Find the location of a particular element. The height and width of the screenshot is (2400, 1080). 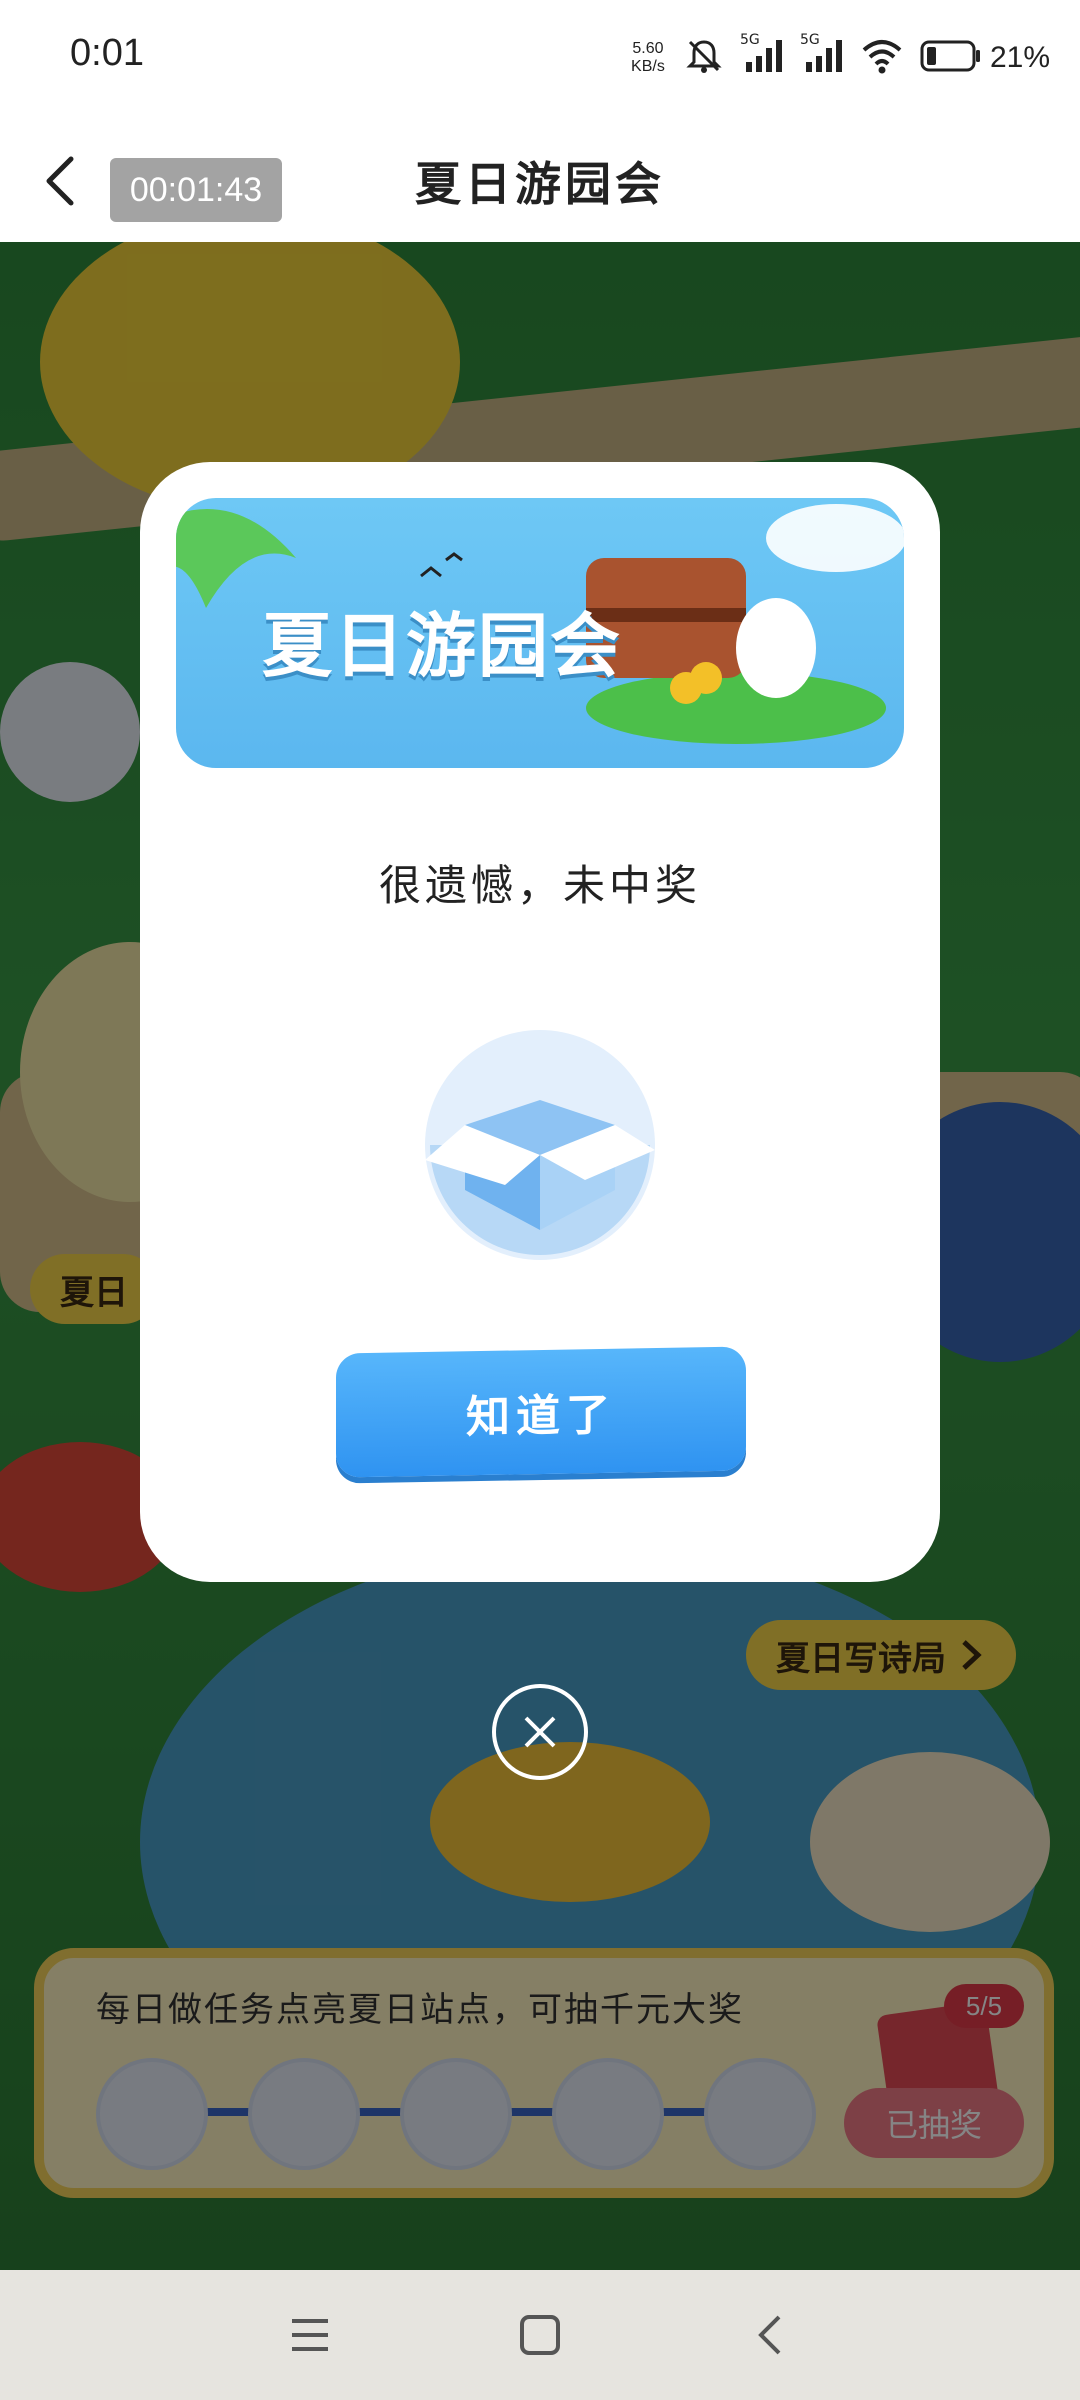

back-nav-button is located at coordinates (770, 2335).